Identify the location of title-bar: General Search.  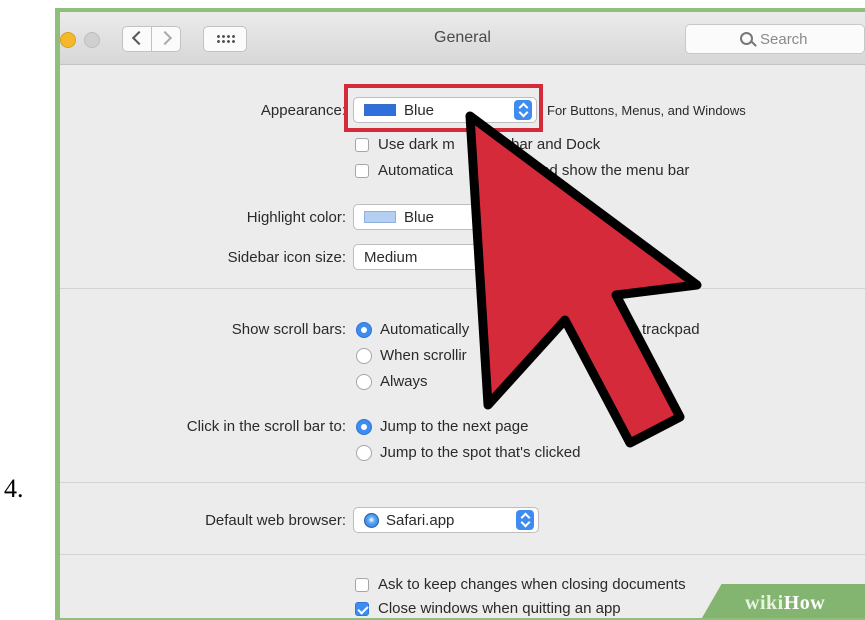
(462, 38).